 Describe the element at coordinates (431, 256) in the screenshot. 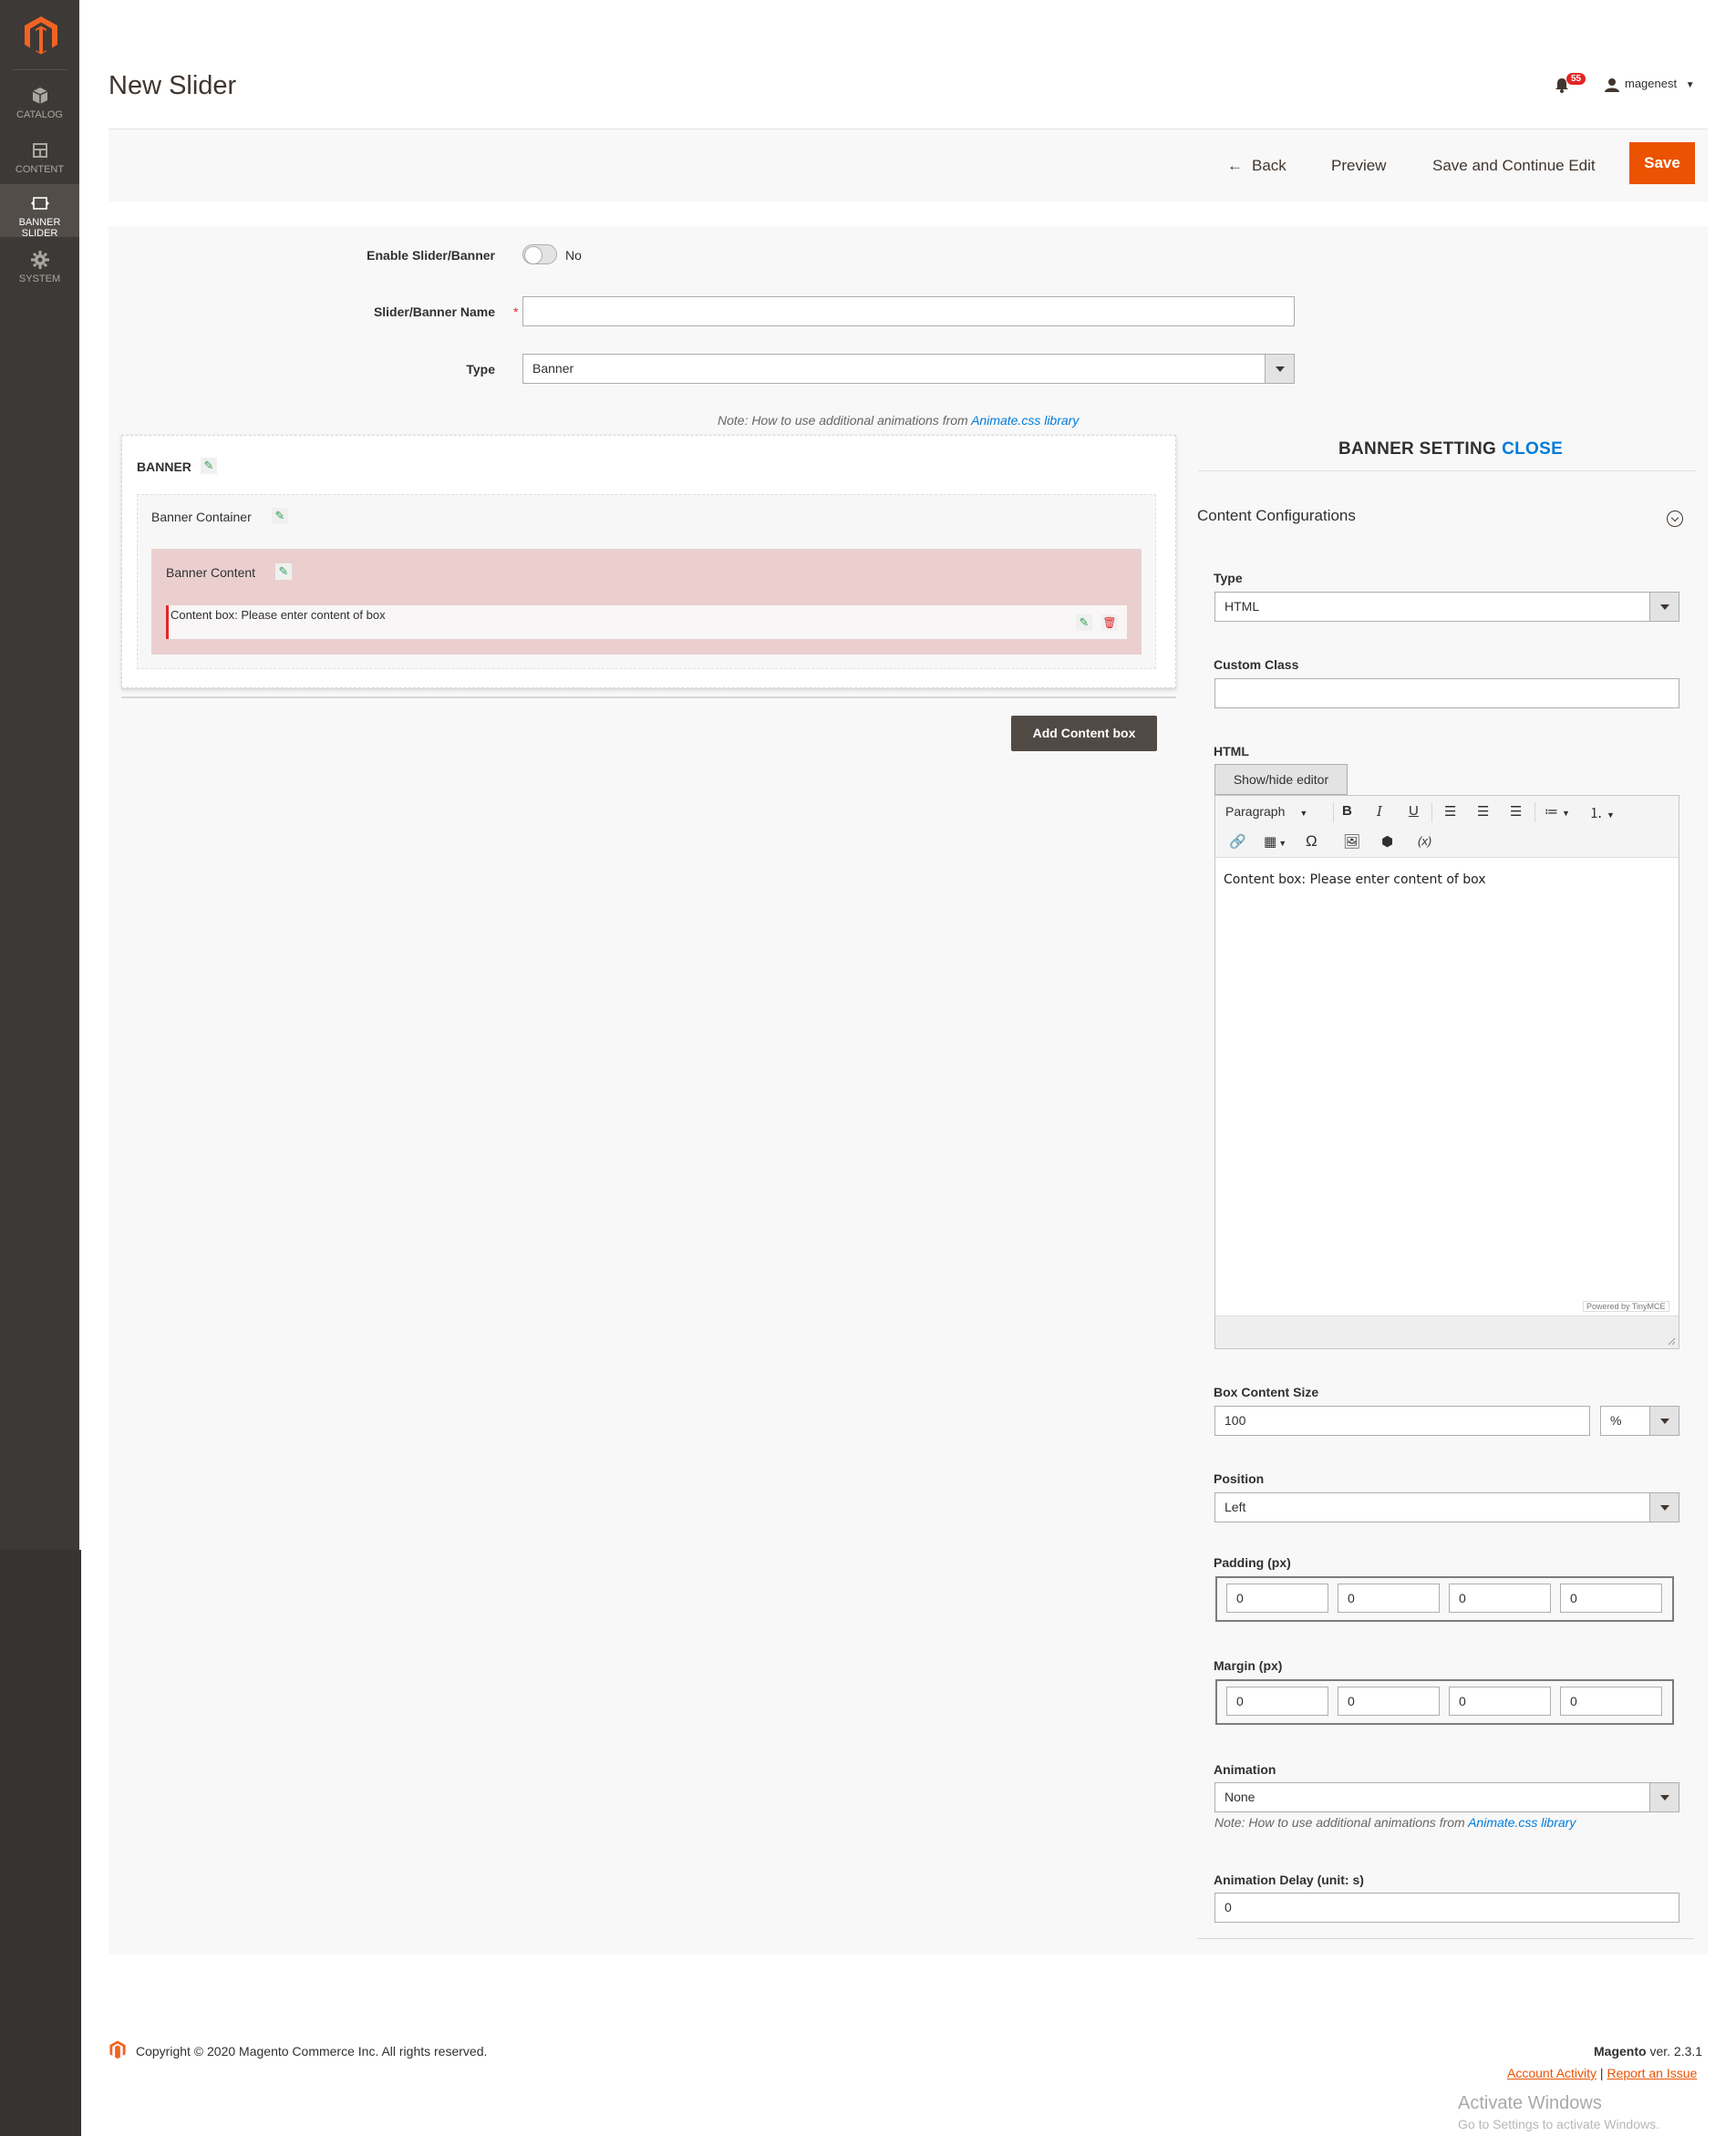

I see `enable-label: Enable Slider/Banner` at that location.